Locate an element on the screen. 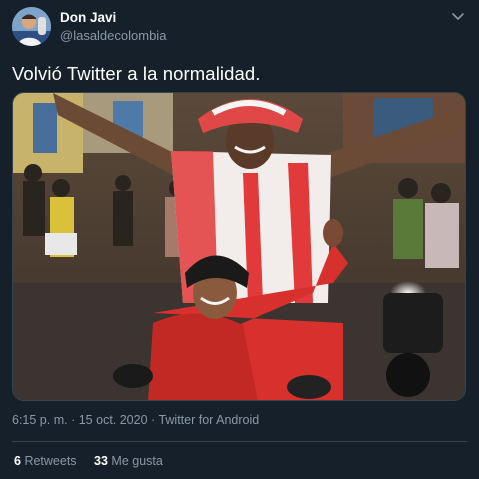 The image size is (479, 479). avatar is located at coordinates (31, 26).